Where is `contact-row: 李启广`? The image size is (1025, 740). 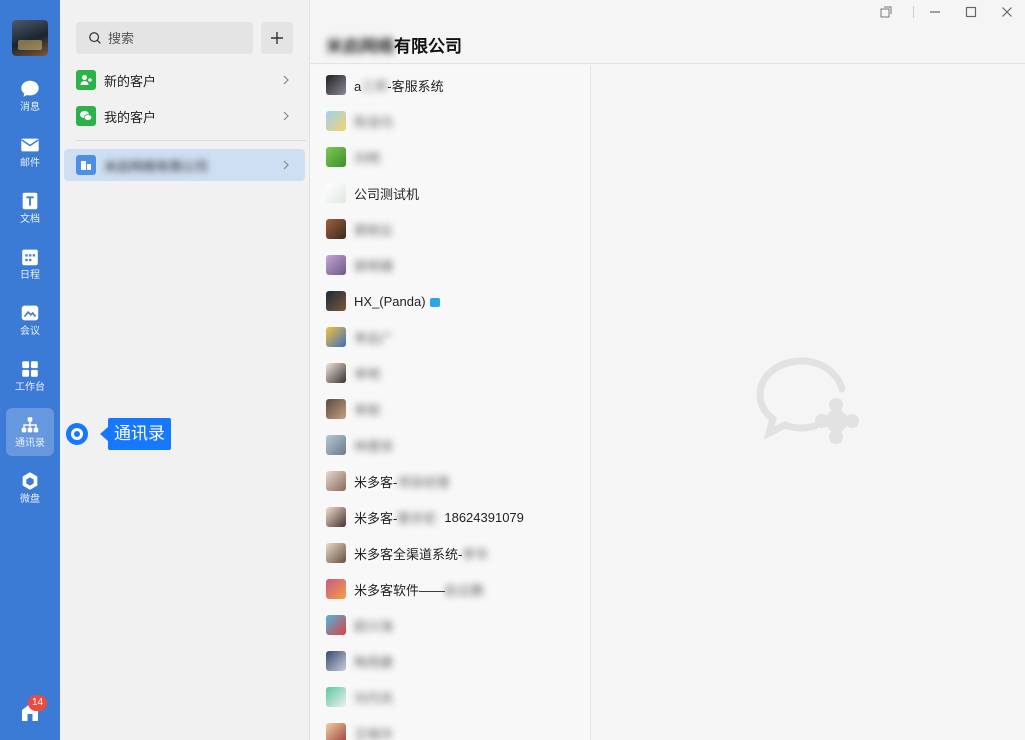 contact-row: 李启广 is located at coordinates (456, 337).